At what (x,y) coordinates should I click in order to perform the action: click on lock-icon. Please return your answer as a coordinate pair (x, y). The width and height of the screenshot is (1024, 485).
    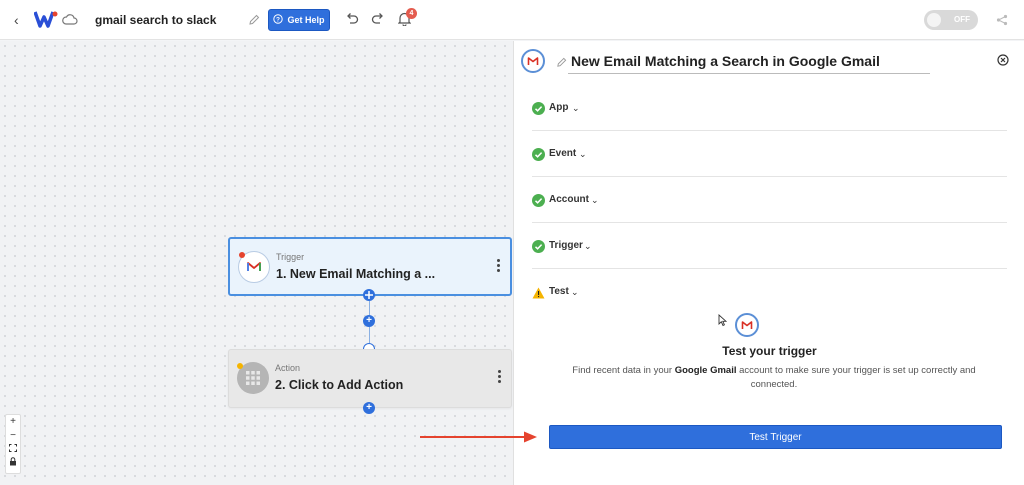
    Looking at the image, I should click on (13, 464).